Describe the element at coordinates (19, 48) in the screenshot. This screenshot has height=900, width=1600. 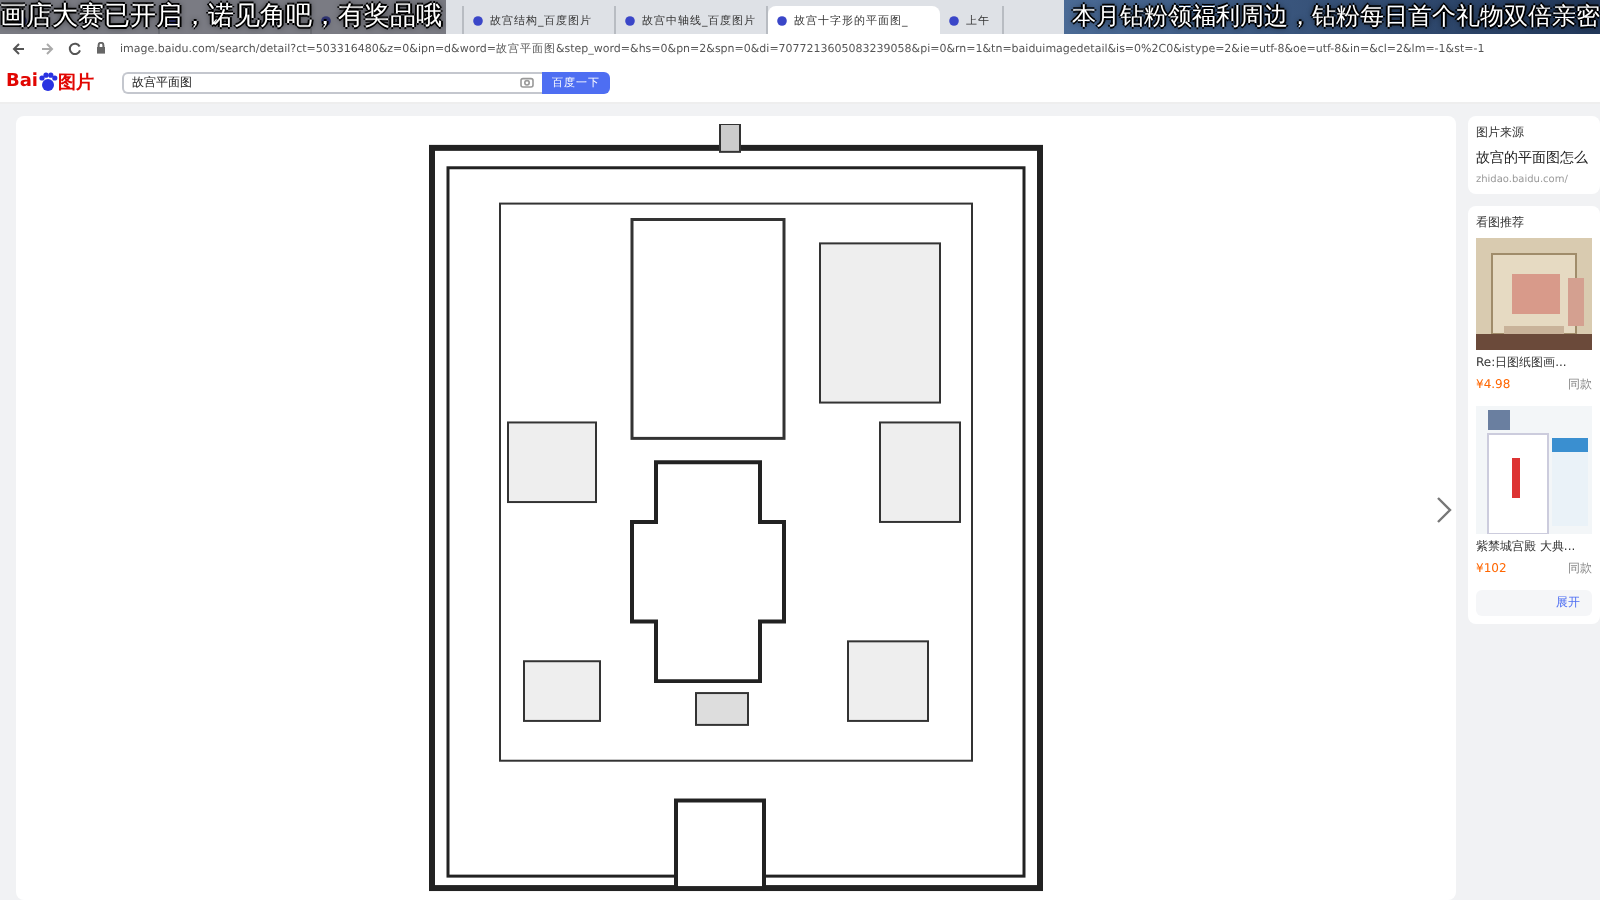
I see `back-icon` at that location.